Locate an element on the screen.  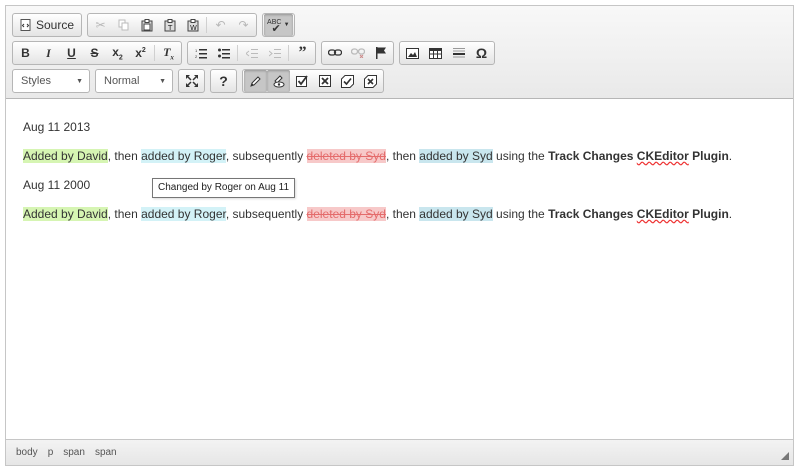
accept-one-icon is located at coordinates (347, 81).